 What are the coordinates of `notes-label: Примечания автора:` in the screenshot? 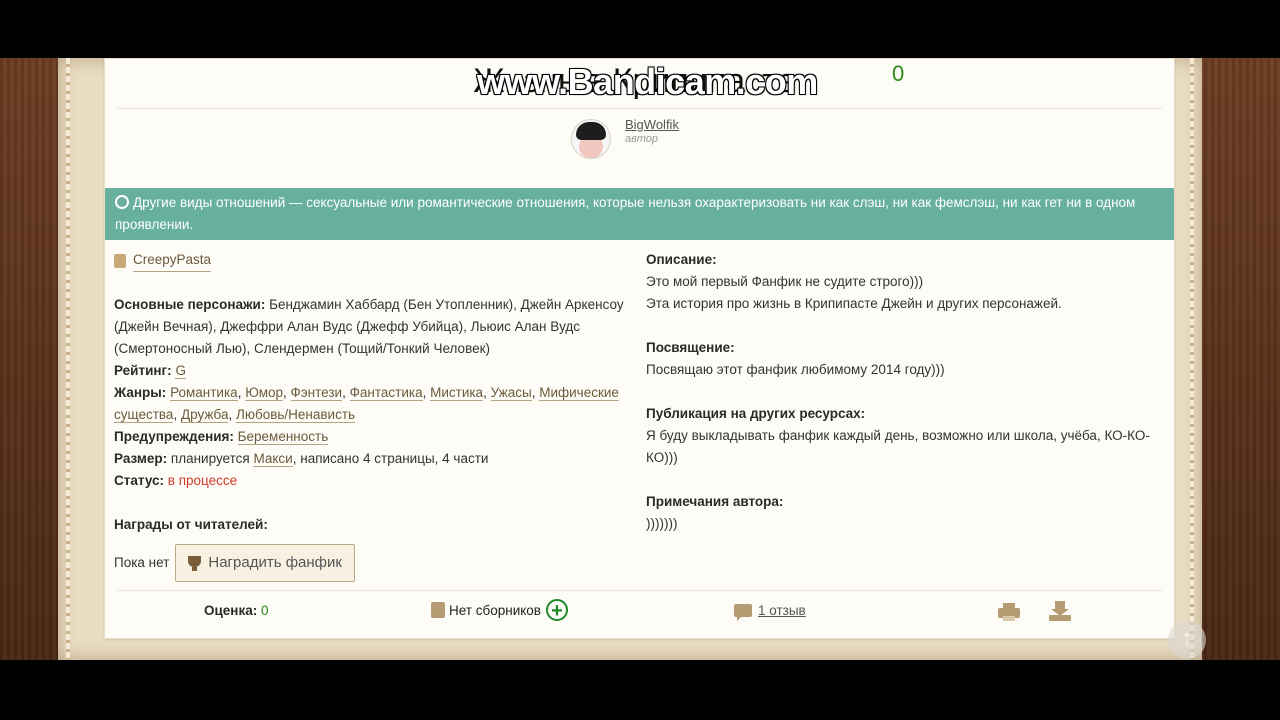 It's located at (715, 501).